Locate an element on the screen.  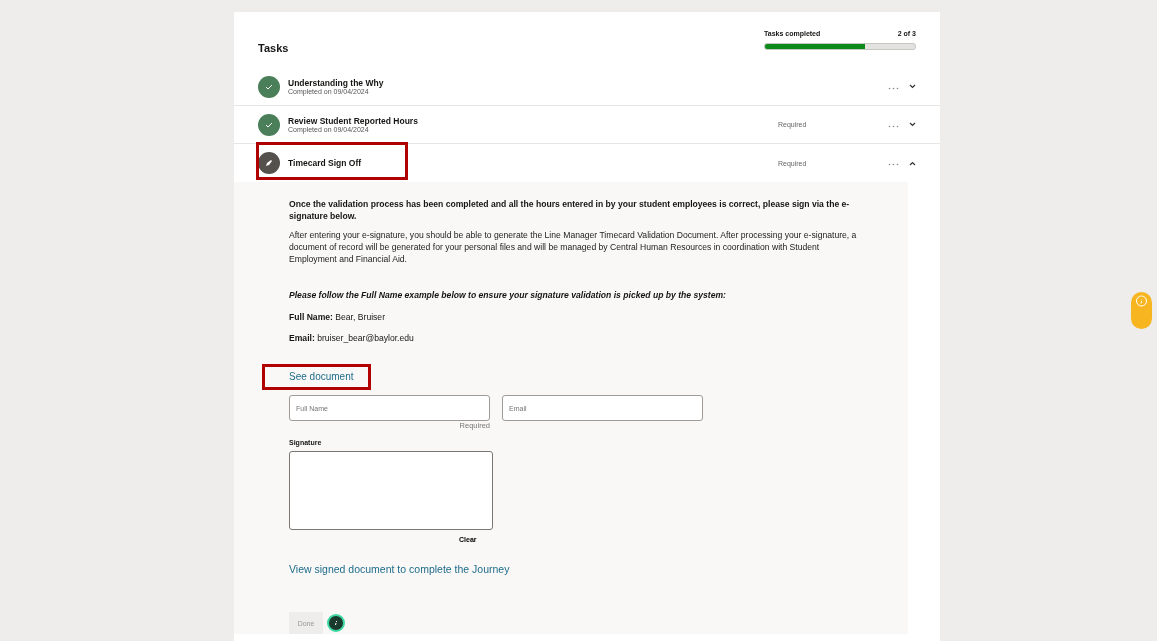
view-document-link: View signed document to complete the Journey is located at coordinates (399, 569).